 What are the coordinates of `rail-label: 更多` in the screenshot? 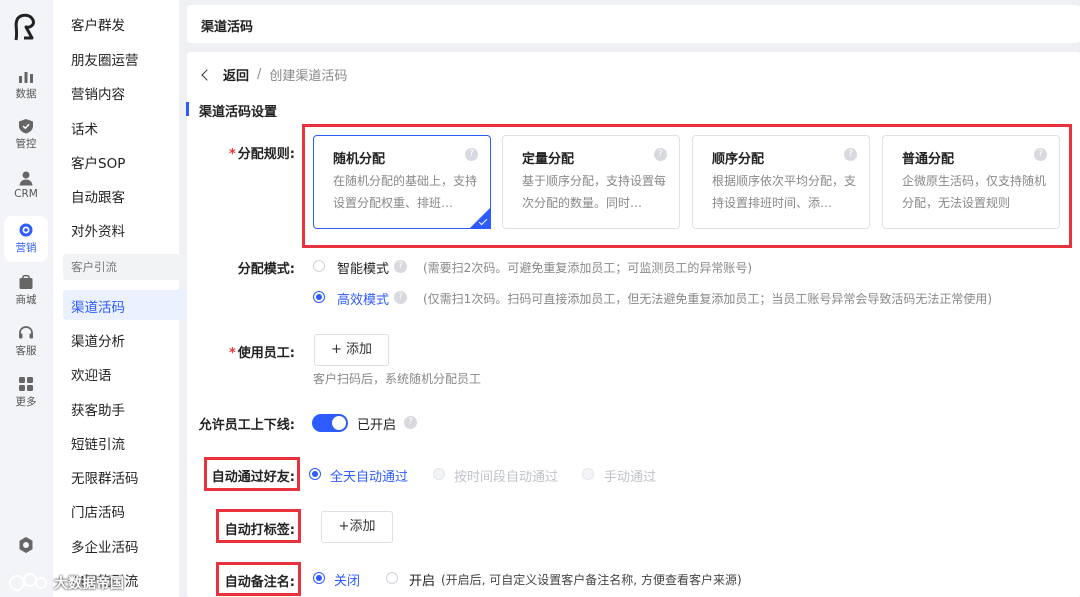 It's located at (26, 402).